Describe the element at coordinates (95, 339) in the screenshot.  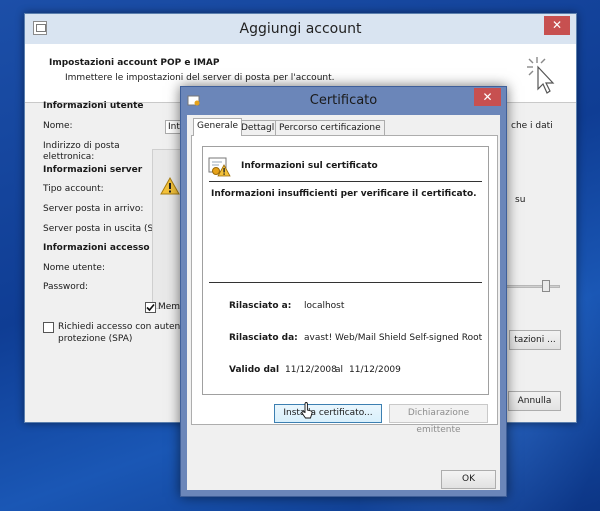
I see `spa-label-line2: protezione (SPA)` at that location.